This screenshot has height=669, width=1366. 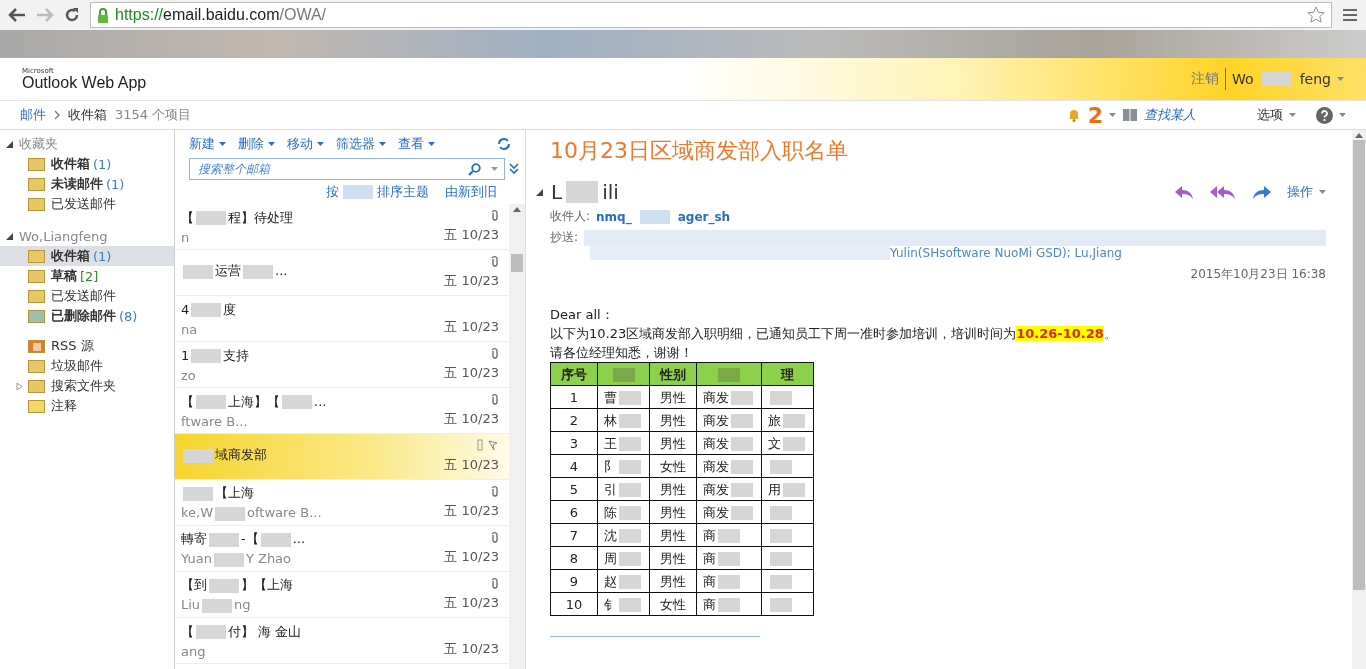 What do you see at coordinates (241, 454) in the screenshot?
I see `subject-text: 域商发部` at bounding box center [241, 454].